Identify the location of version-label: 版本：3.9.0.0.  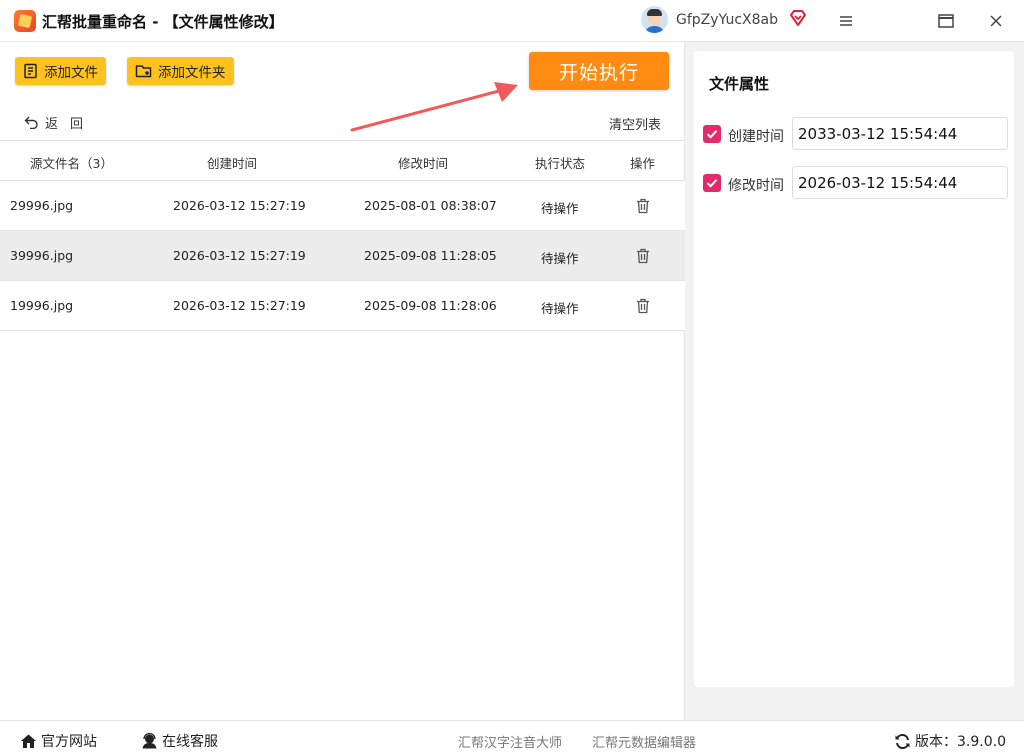
(960, 742).